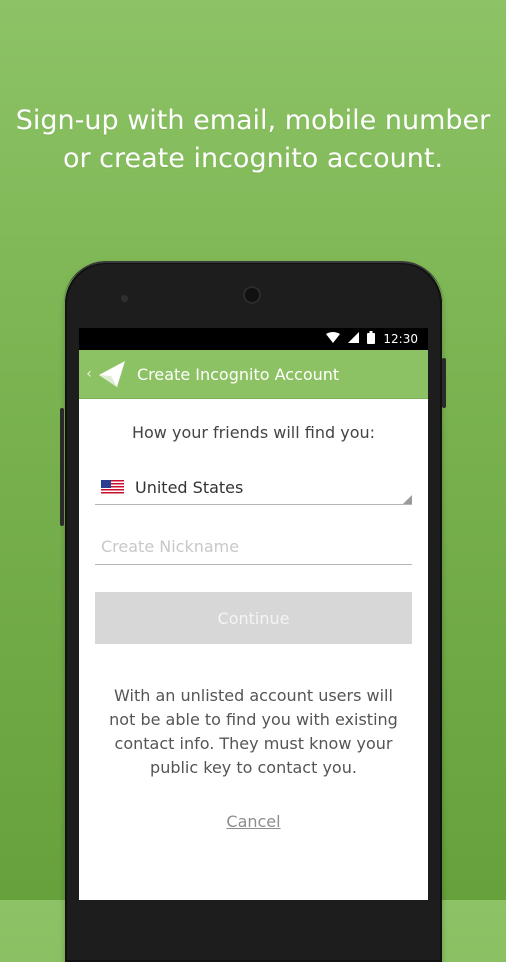 The width and height of the screenshot is (506, 962). I want to click on continue-button: Continue, so click(253, 618).